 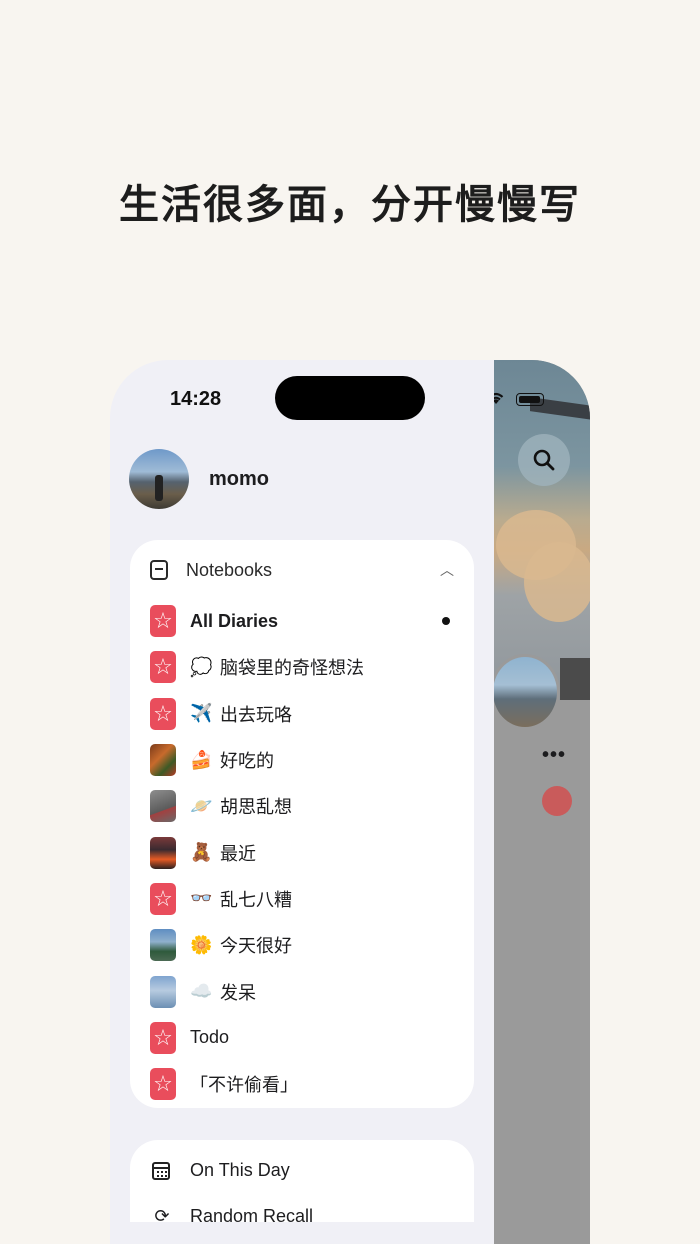 What do you see at coordinates (201, 991) in the screenshot?
I see `notebook-emoji: ☁️` at bounding box center [201, 991].